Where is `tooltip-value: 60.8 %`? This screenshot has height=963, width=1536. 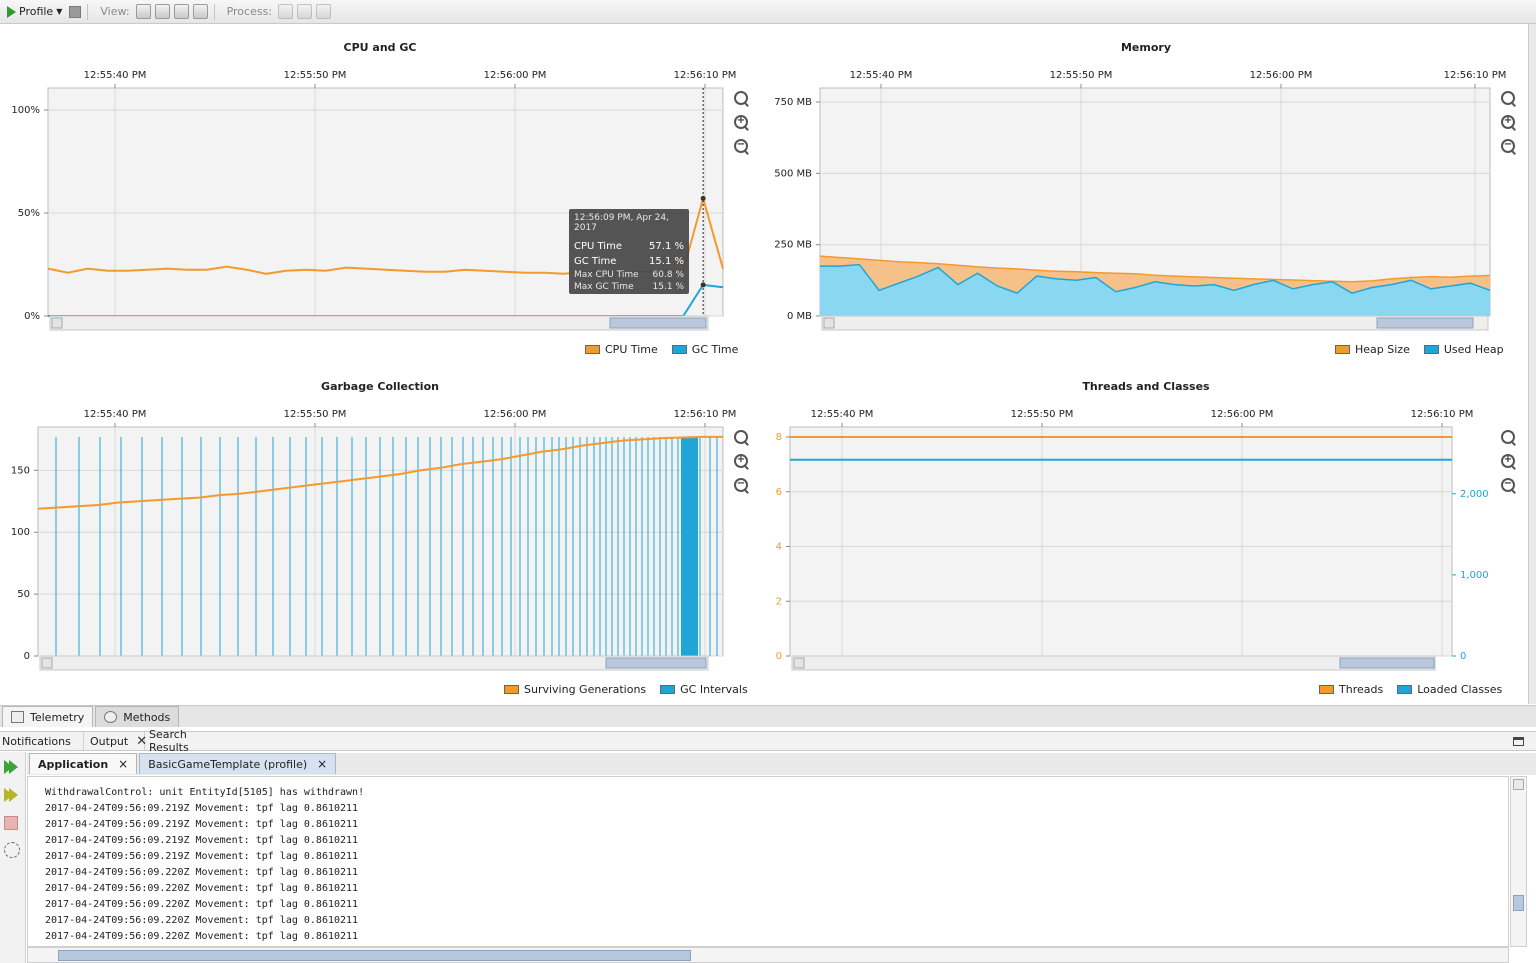
tooltip-value: 60.8 % is located at coordinates (668, 275).